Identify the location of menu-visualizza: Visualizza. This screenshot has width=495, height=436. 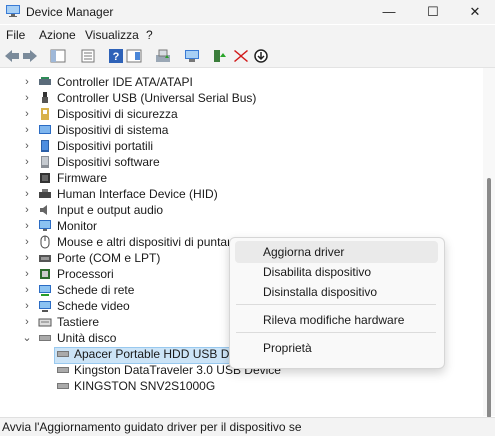
(112, 35).